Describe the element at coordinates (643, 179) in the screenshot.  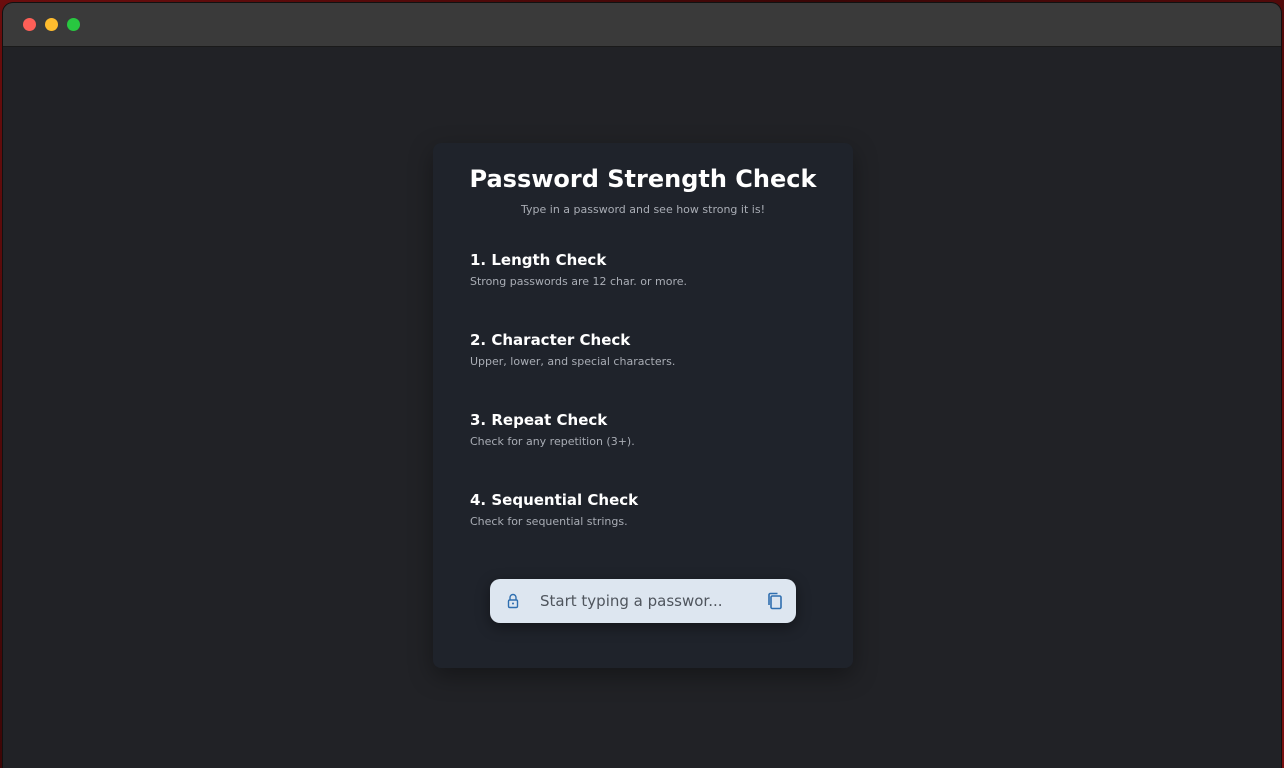
I see `card-title: Password Strength Check` at that location.